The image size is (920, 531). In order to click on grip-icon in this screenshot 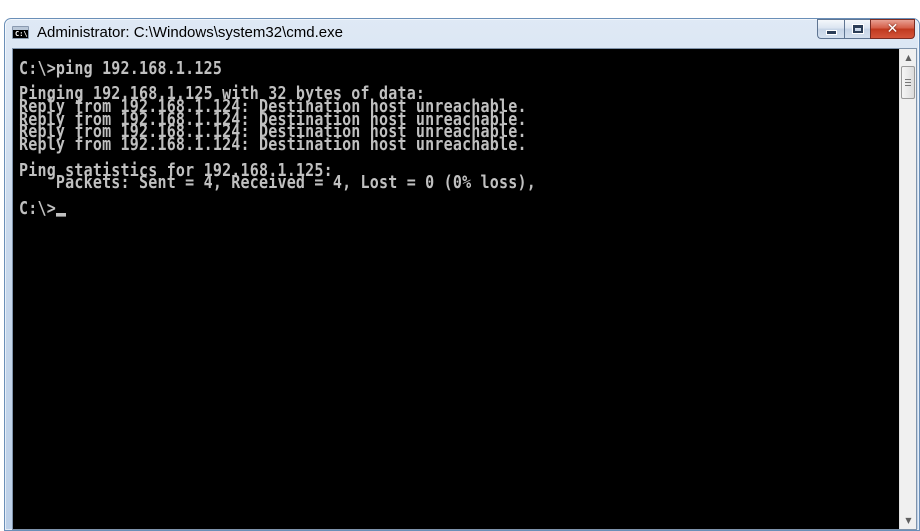, I will do `click(908, 82)`.